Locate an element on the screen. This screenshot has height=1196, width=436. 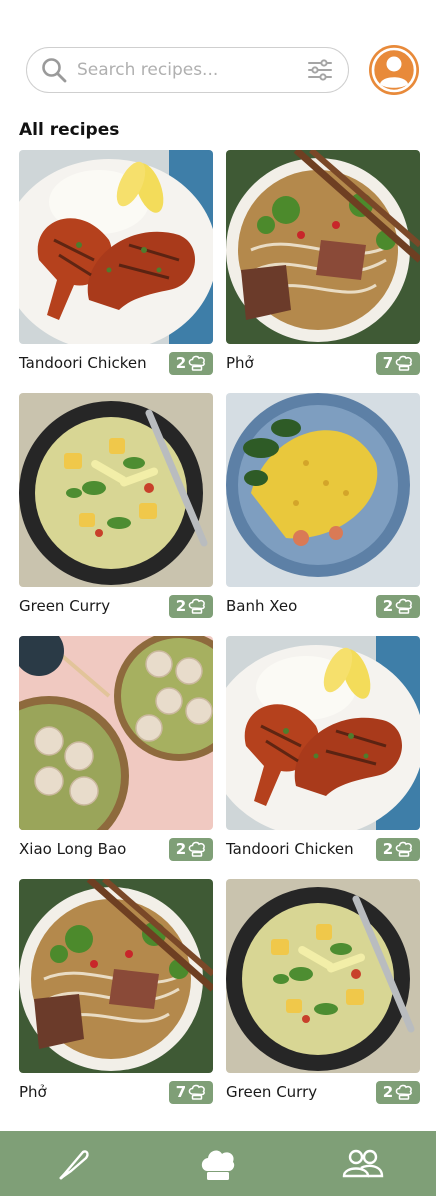
recipe-name: Xiao Long Bao is located at coordinates (73, 849).